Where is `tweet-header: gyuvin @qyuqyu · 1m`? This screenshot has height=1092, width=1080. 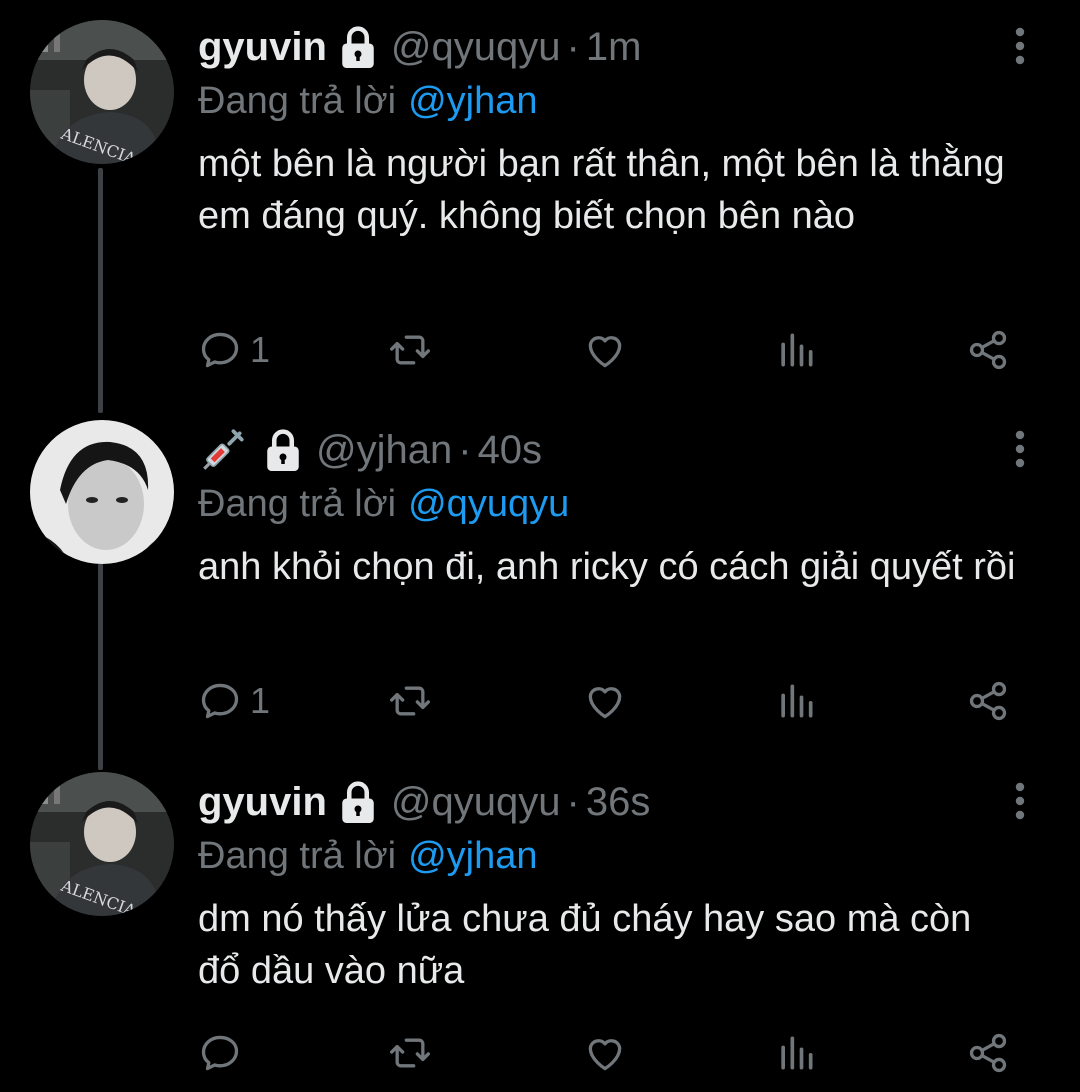 tweet-header: gyuvin @qyuqyu · 1m is located at coordinates (609, 47).